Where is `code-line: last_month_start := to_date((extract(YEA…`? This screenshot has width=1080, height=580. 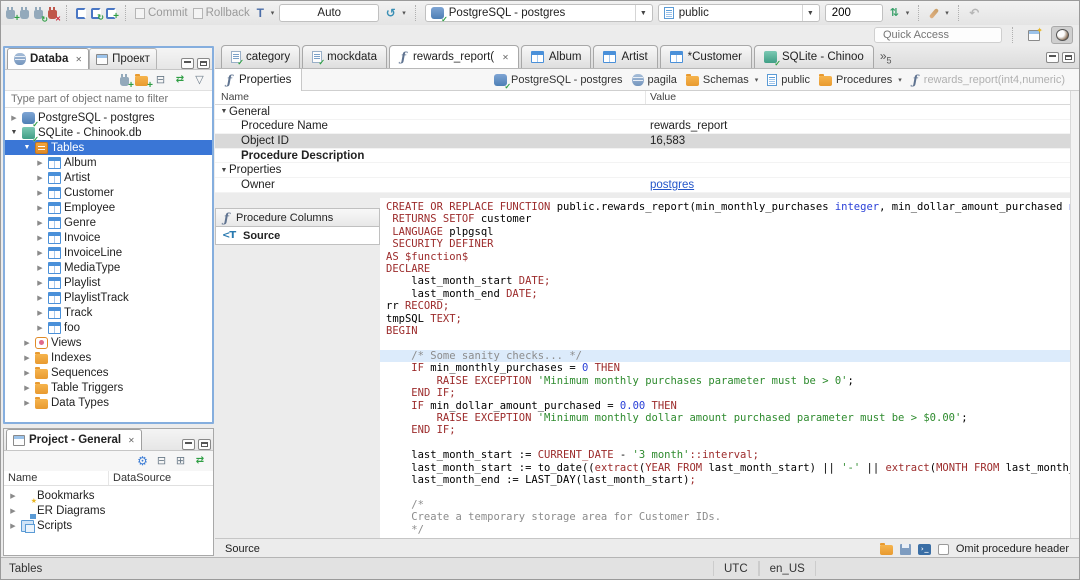
code-line: last_month_start := to_date((extract(YEA… is located at coordinates (728, 468).